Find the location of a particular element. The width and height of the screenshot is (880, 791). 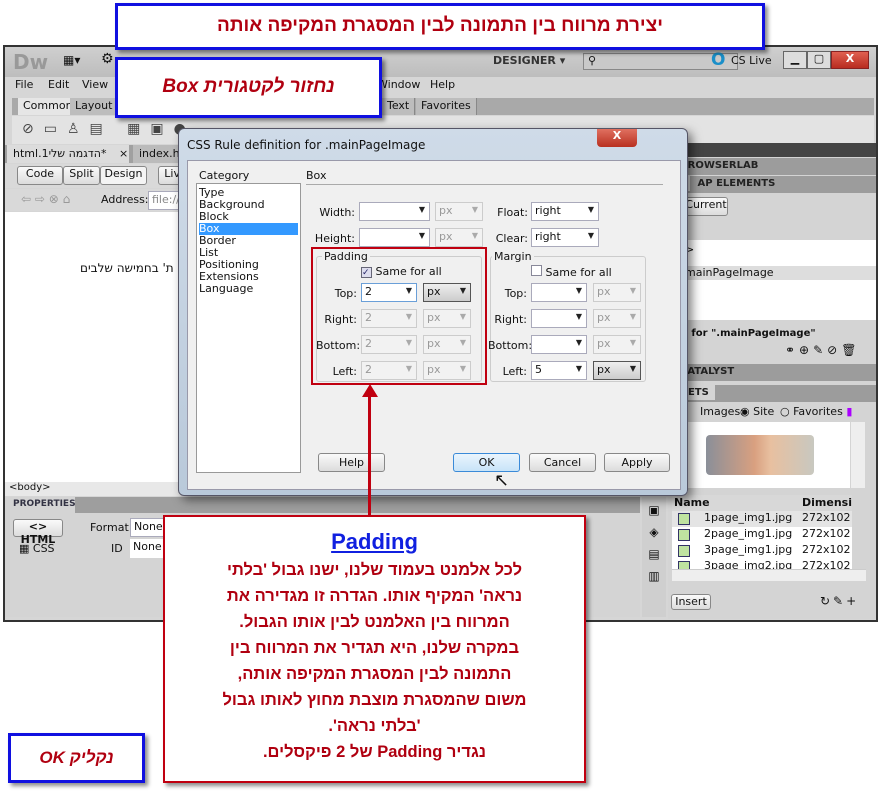

padding-callout-title: Padding is located at coordinates (374, 541).